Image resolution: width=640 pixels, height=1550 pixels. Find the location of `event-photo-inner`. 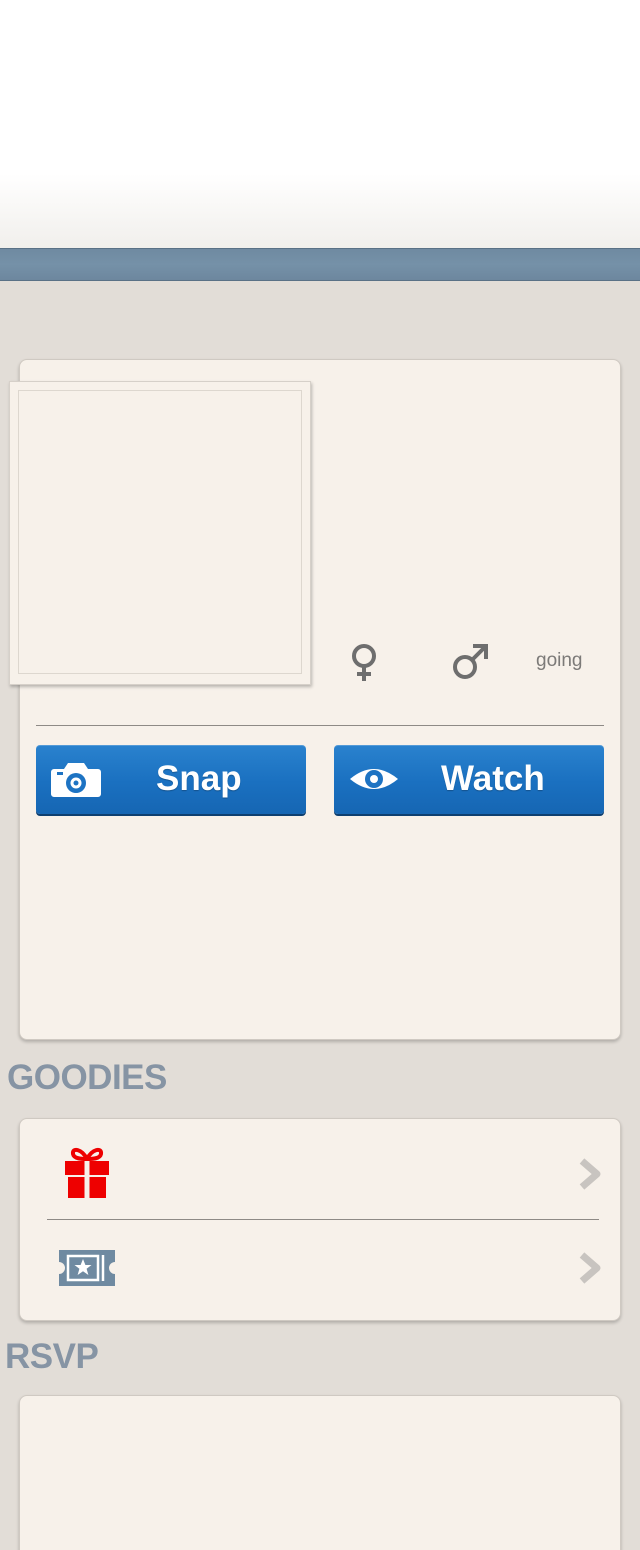

event-photo-inner is located at coordinates (160, 532).